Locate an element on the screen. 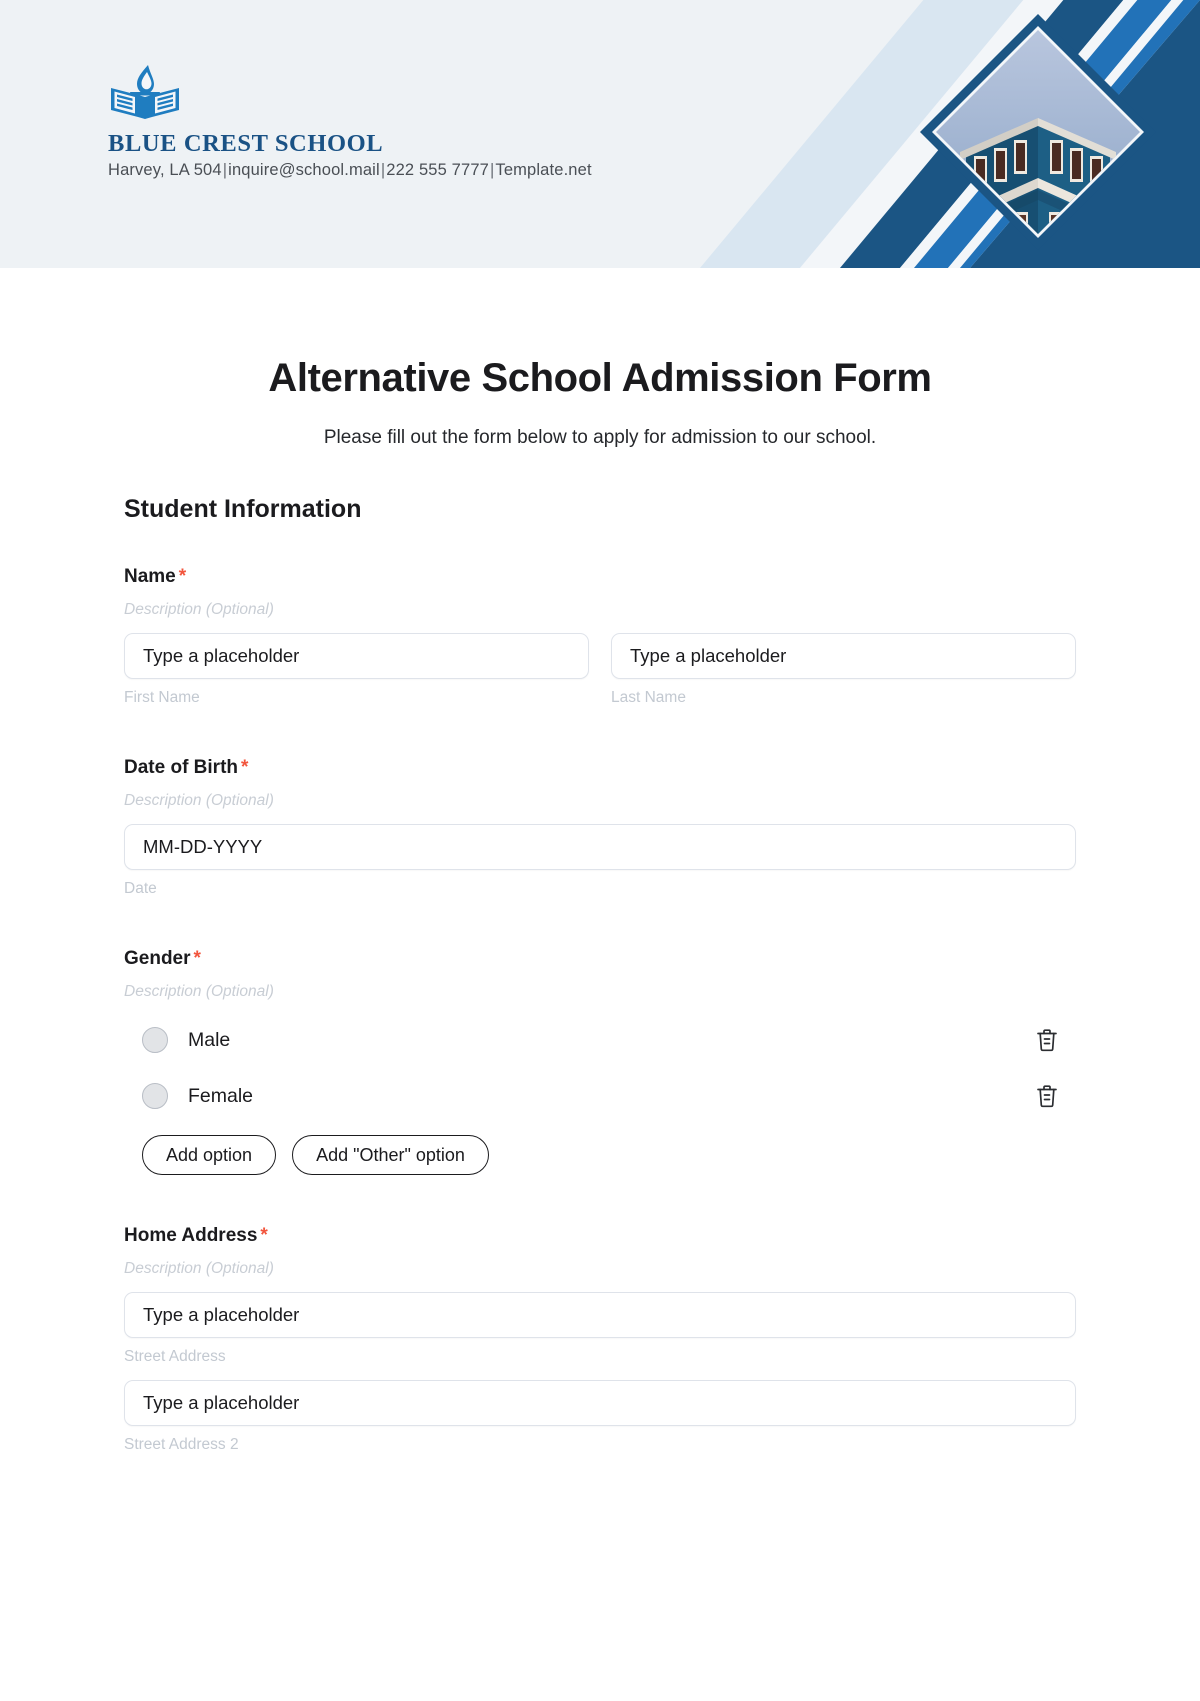  date-of-birth-sublabel: Date is located at coordinates (140, 888).